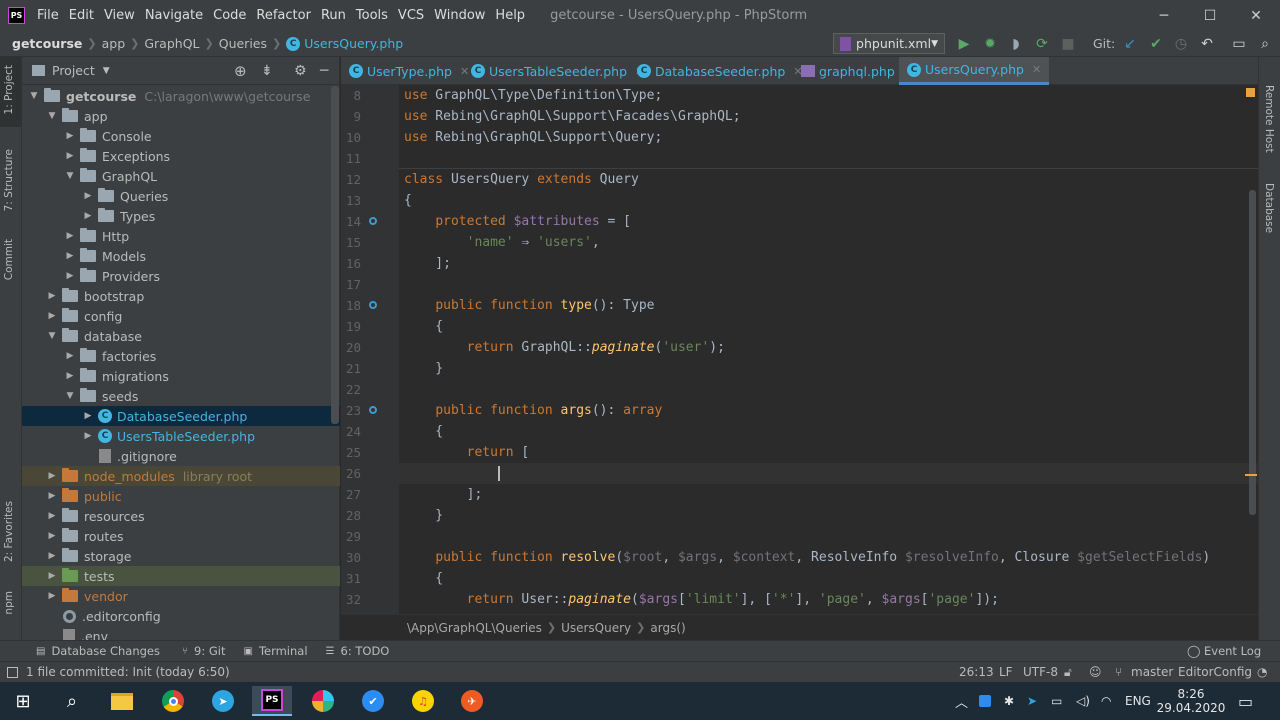 The image size is (1280, 720). Describe the element at coordinates (1164, 15) in the screenshot. I see `minimize-button: ─` at that location.